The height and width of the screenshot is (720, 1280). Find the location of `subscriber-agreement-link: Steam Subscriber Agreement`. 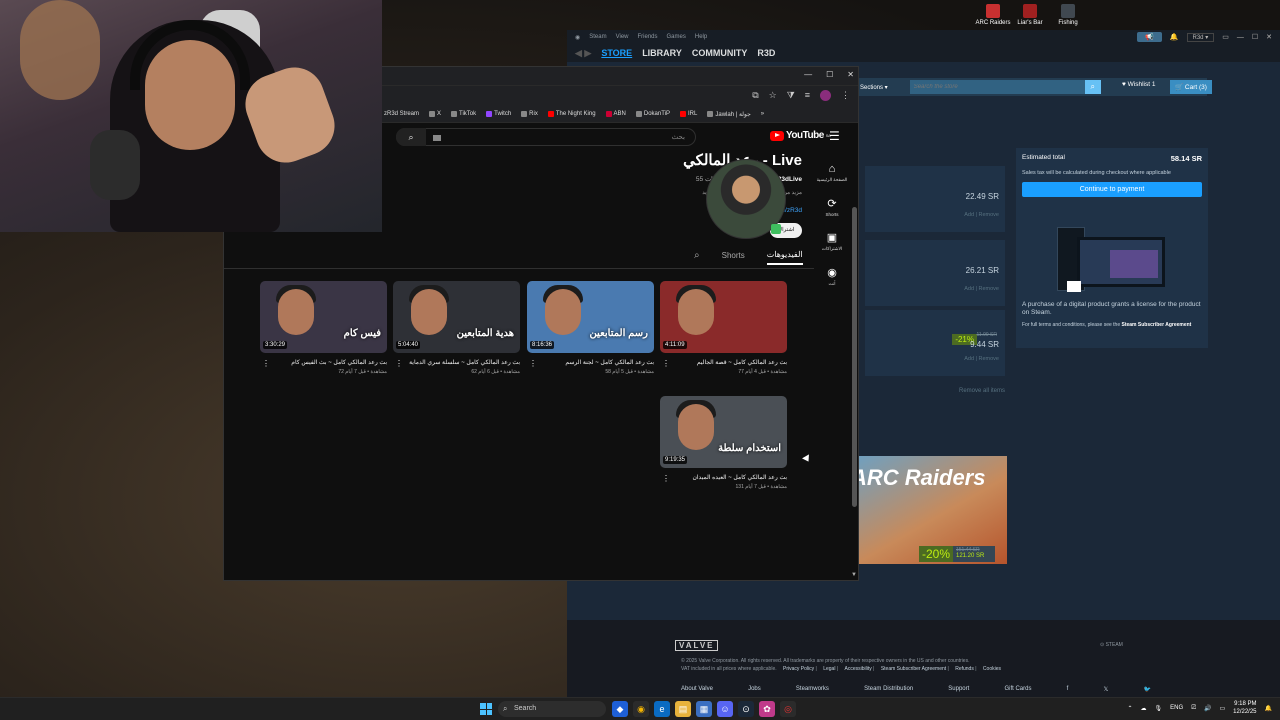

subscriber-agreement-link: Steam Subscriber Agreement is located at coordinates (1157, 325).